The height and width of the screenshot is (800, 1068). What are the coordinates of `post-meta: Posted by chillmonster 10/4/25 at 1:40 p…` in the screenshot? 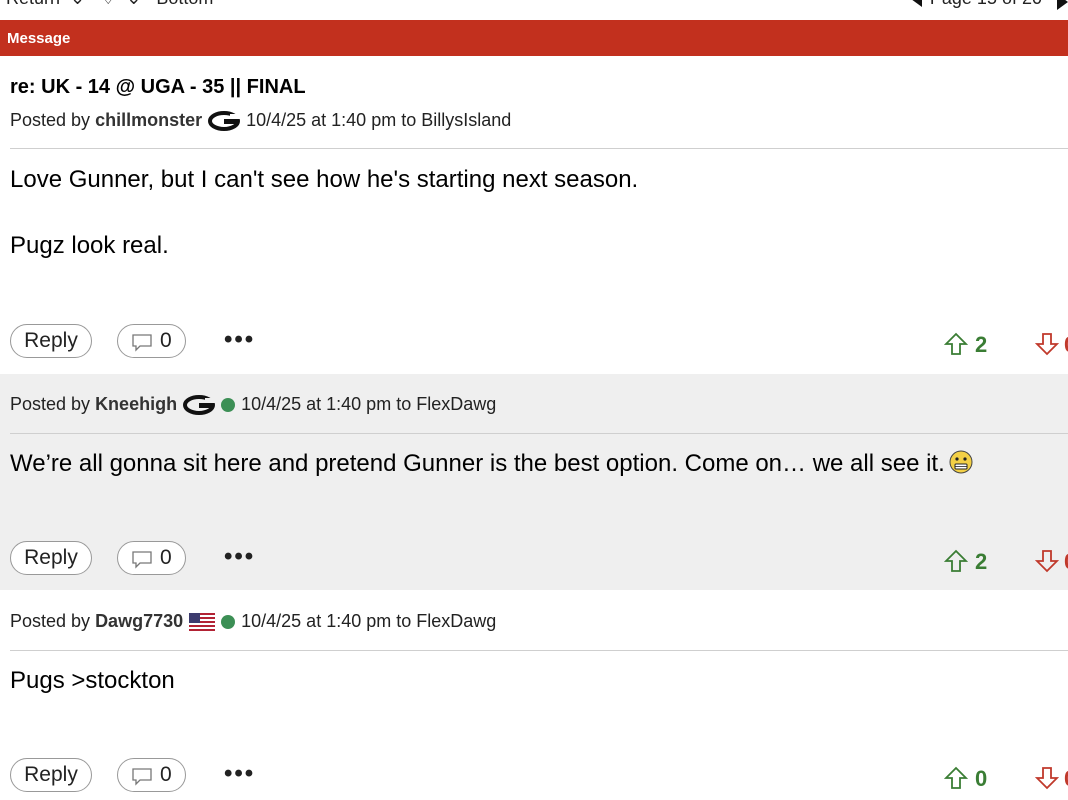 It's located at (260, 120).